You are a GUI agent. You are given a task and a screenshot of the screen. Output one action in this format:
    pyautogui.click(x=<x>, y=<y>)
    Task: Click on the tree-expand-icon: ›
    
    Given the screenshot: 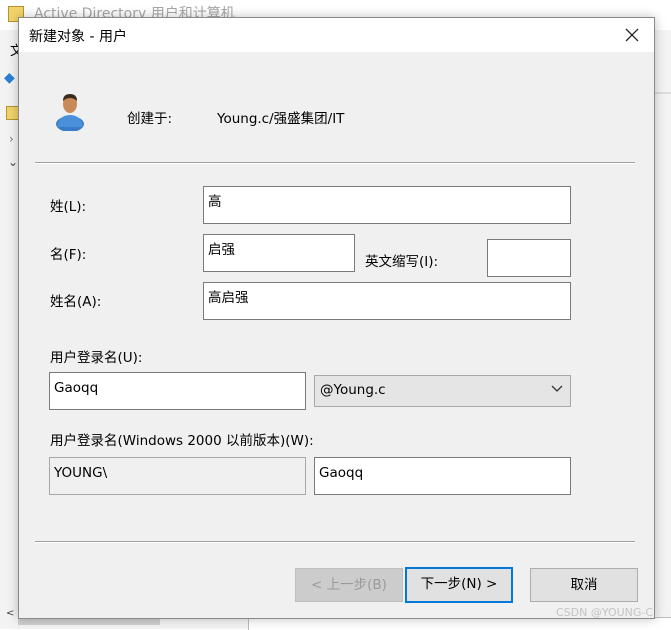 What is the action you would take?
    pyautogui.click(x=11, y=139)
    